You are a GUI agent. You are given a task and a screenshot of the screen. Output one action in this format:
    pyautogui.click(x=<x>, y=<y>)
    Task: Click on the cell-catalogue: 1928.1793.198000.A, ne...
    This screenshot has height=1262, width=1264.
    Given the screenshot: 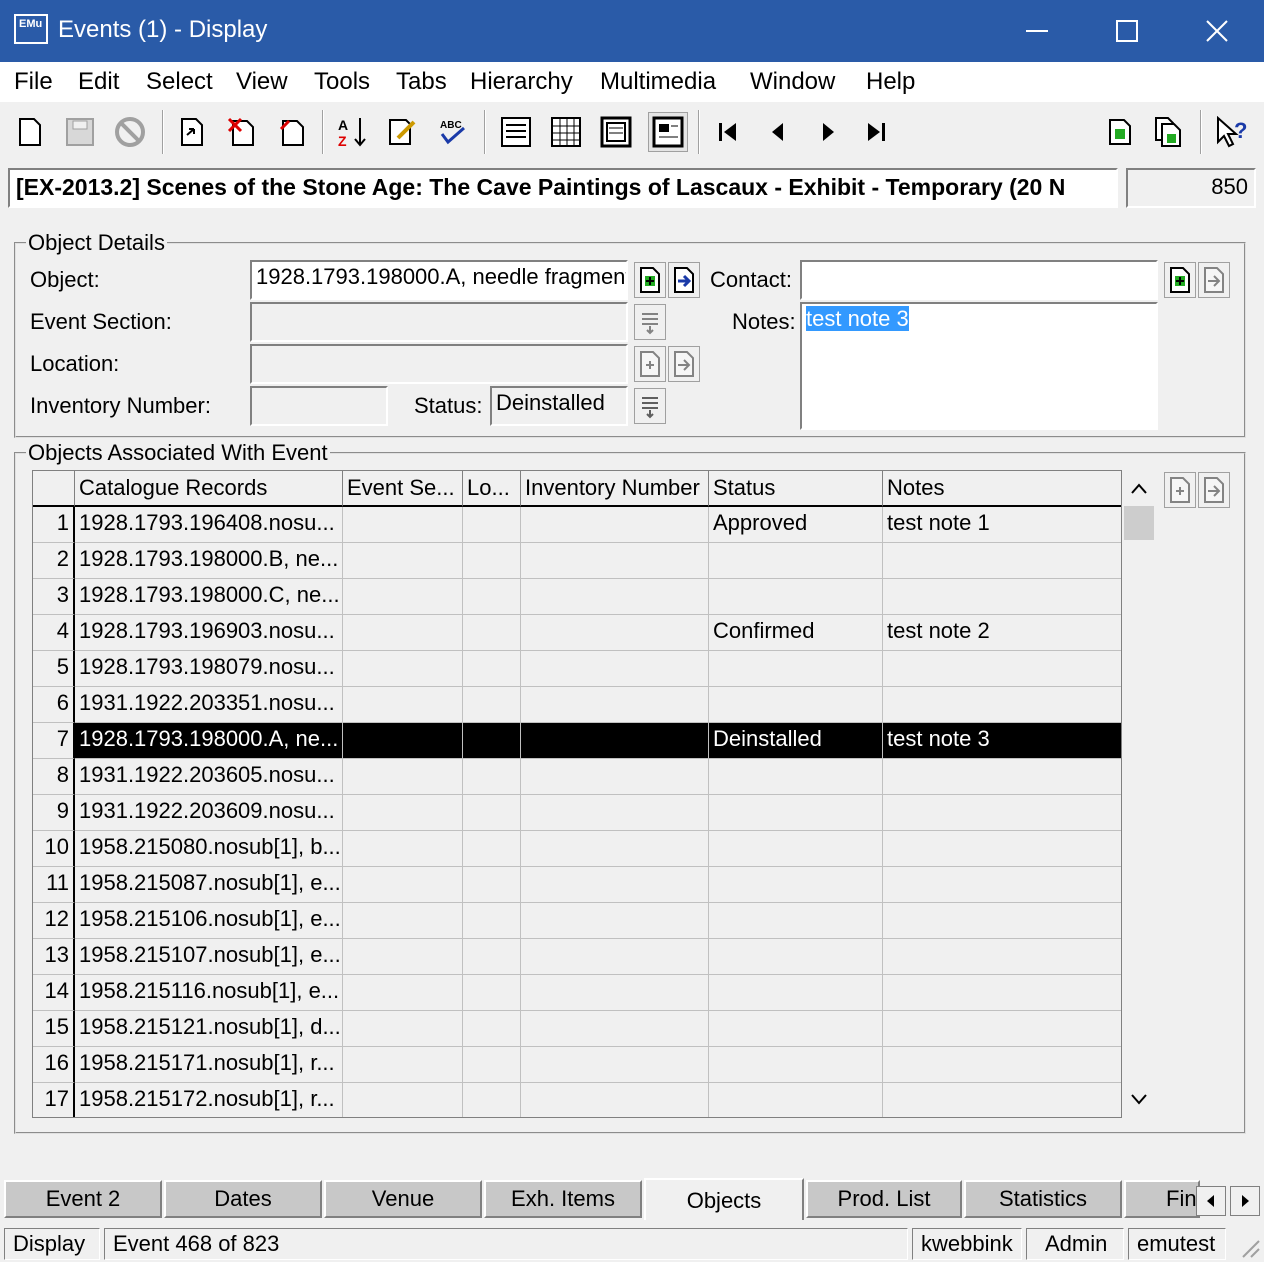 What is the action you would take?
    pyautogui.click(x=209, y=741)
    